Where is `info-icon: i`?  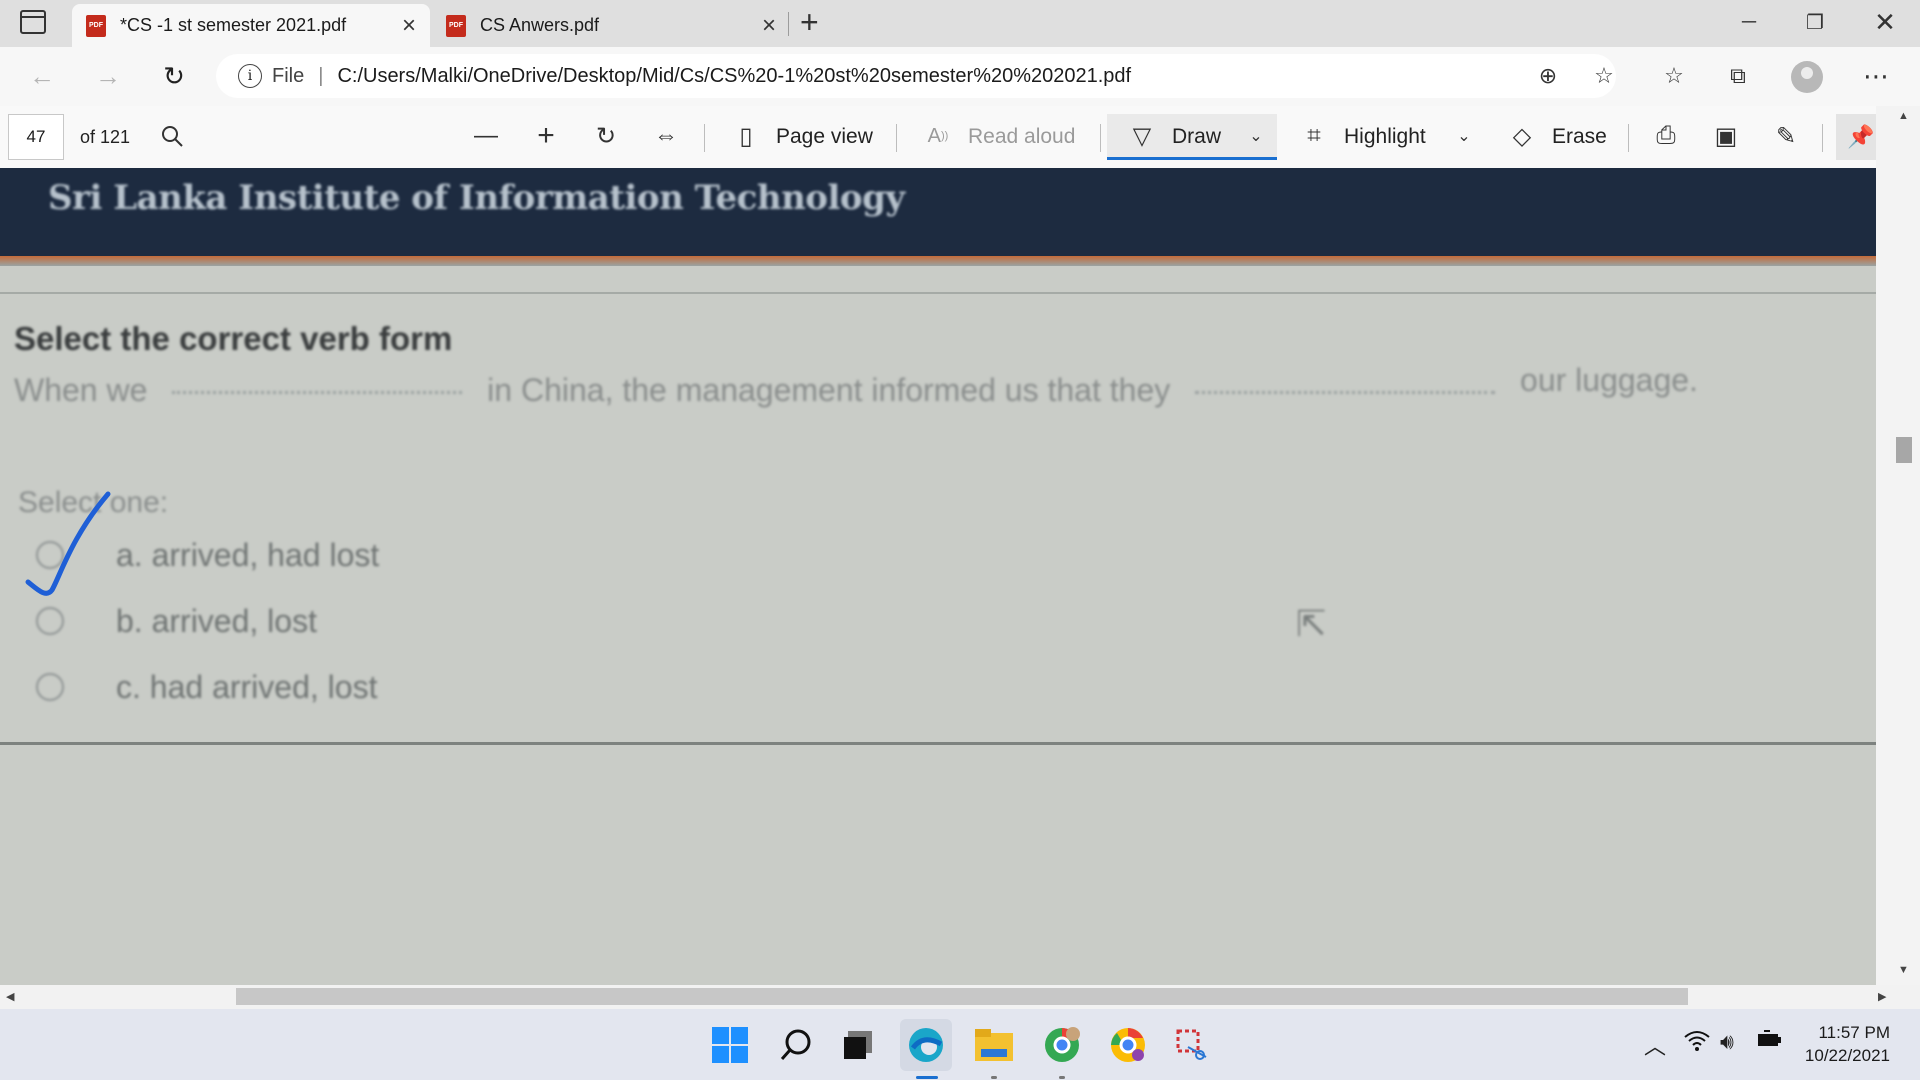
info-icon: i is located at coordinates (250, 76).